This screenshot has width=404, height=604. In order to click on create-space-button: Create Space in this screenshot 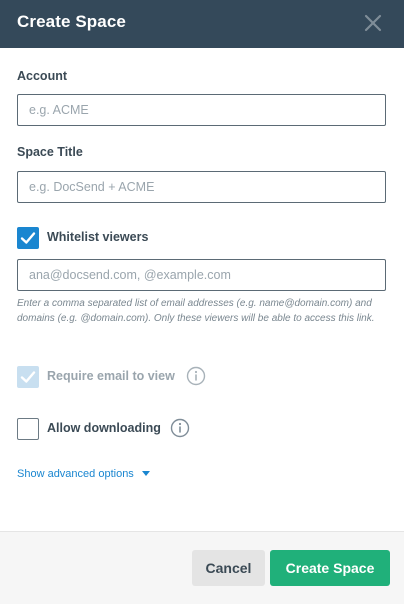, I will do `click(330, 568)`.